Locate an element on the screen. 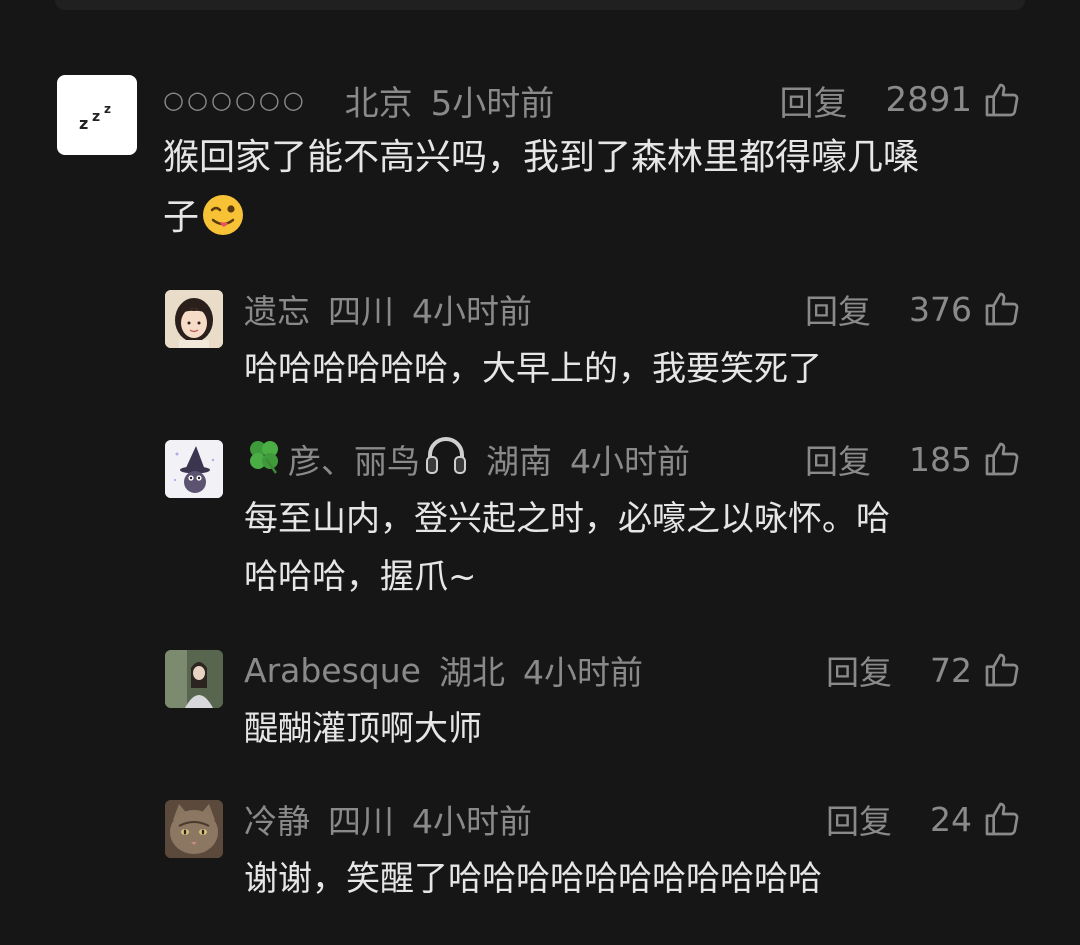 Image resolution: width=1080 pixels, height=945 pixels. comment-text-line: 谢谢，笑醒了哈哈哈哈哈哈哈哈哈哈哈 is located at coordinates (533, 879).